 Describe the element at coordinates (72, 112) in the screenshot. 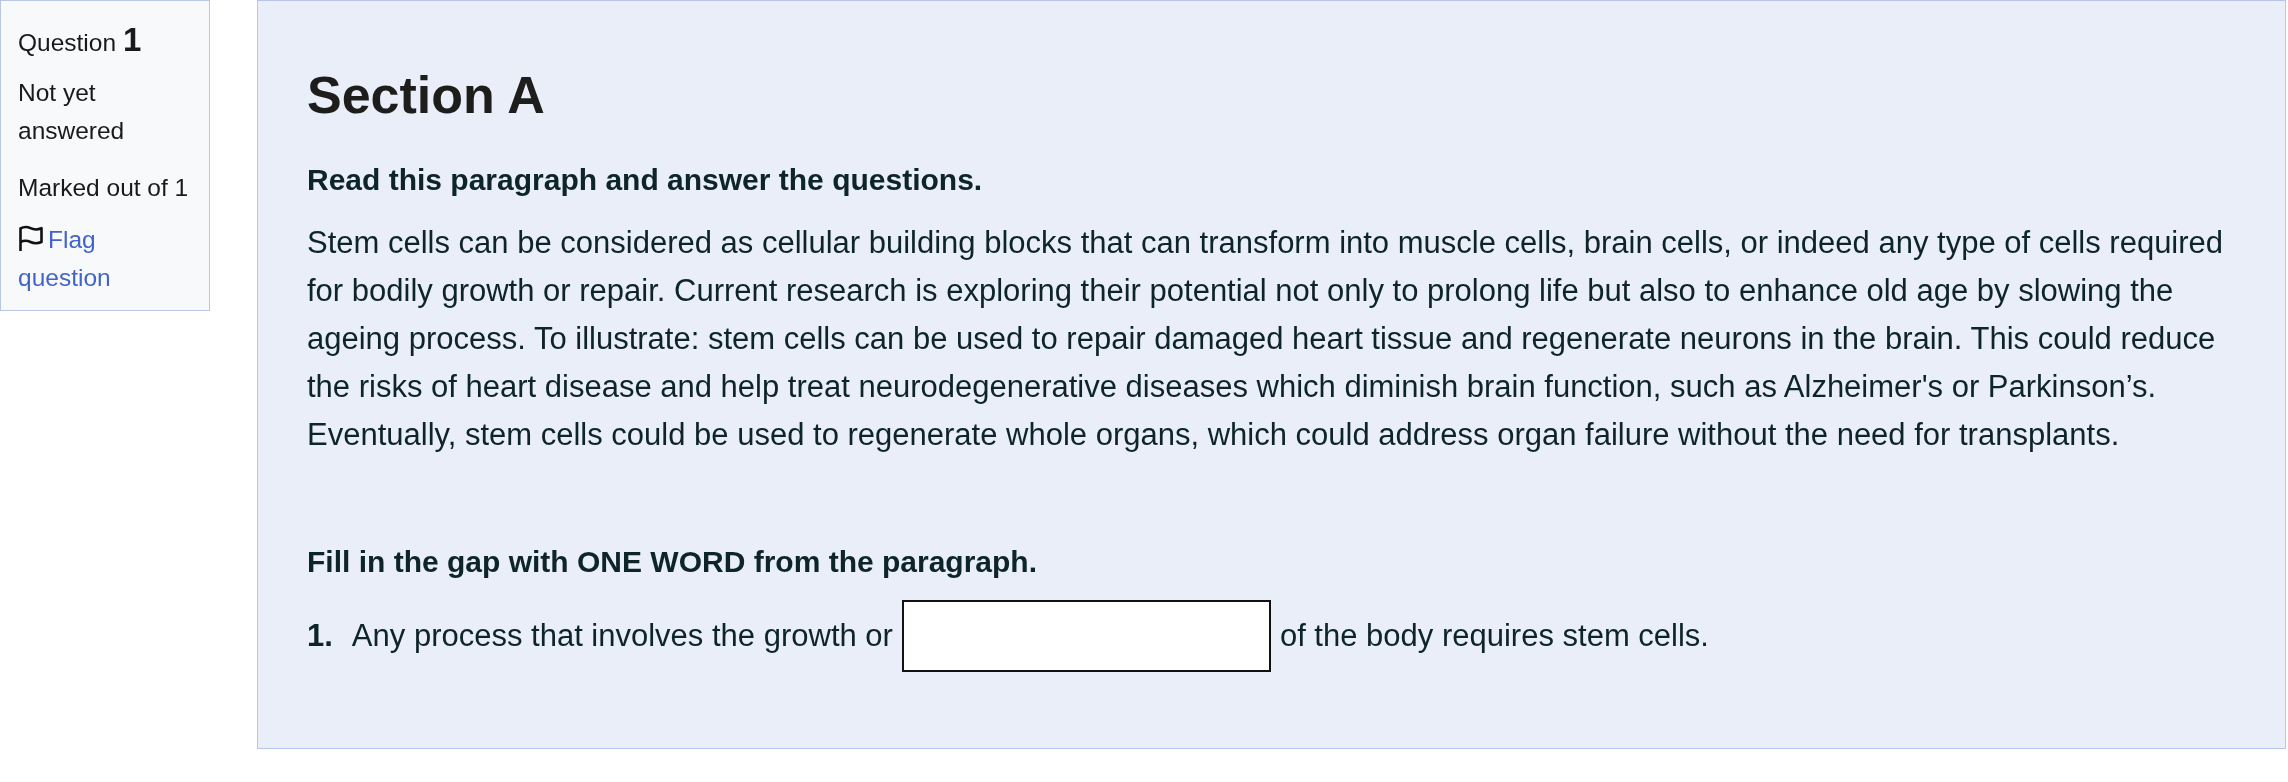

I see `status-text: Not yet answered` at that location.